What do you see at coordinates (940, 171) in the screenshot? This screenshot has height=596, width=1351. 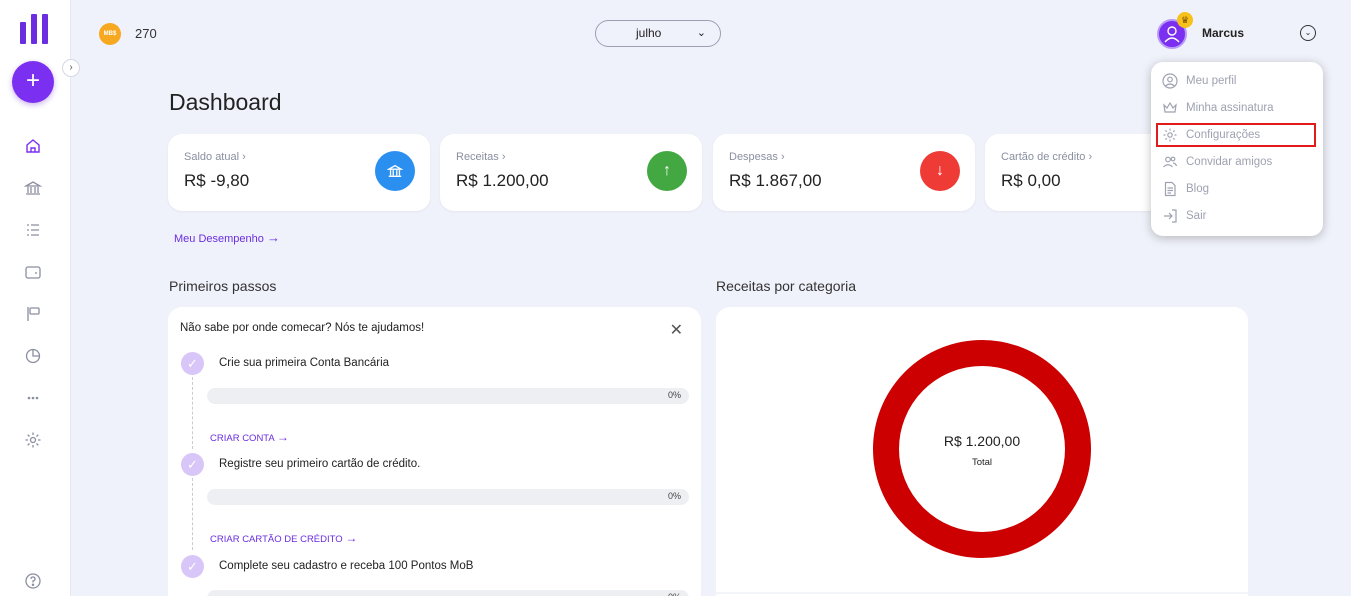 I see `arrow-down-icon: ↓` at bounding box center [940, 171].